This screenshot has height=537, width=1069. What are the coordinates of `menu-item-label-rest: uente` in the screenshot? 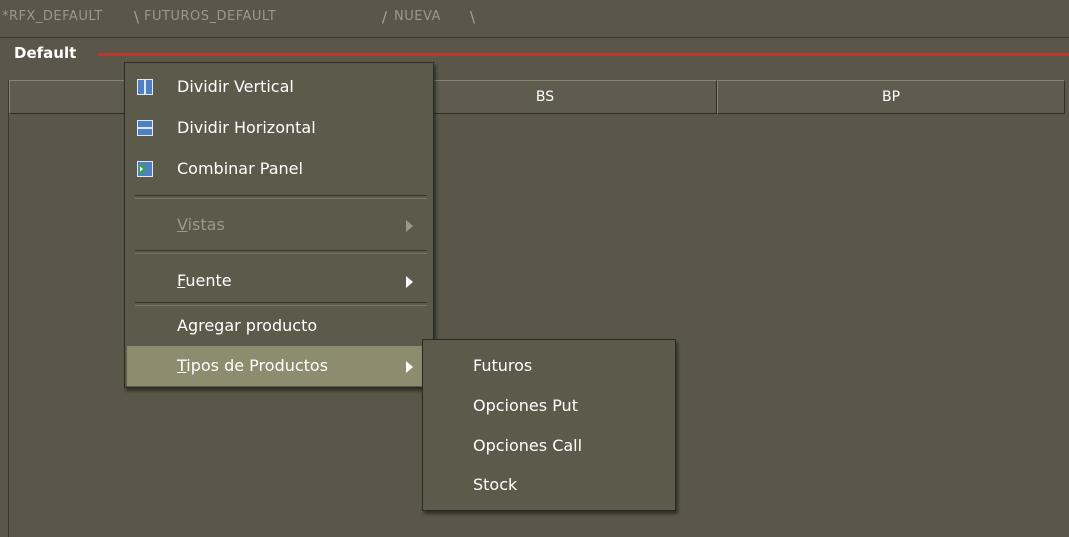 It's located at (208, 280).